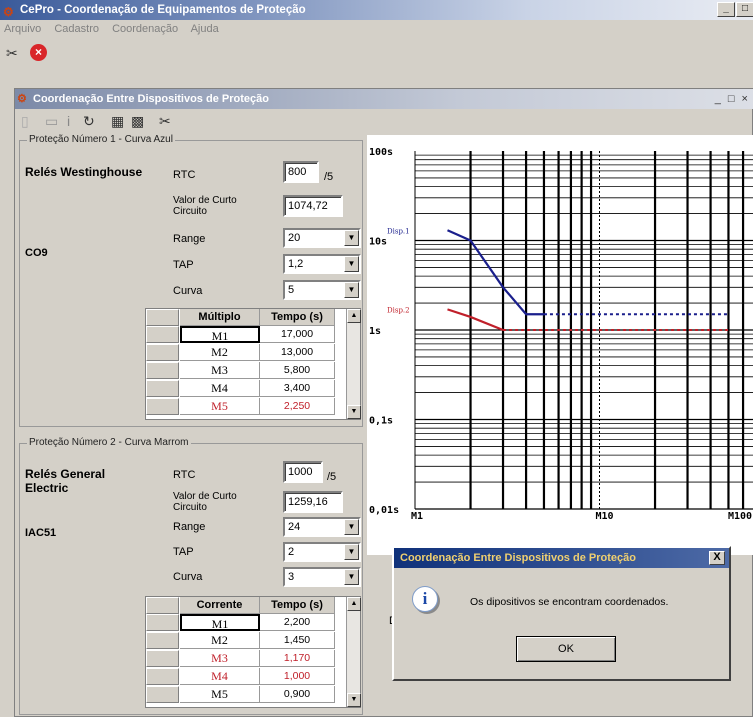 The width and height of the screenshot is (753, 717). Describe the element at coordinates (205, 29) in the screenshot. I see `menu-ajuda: Ajuda` at that location.